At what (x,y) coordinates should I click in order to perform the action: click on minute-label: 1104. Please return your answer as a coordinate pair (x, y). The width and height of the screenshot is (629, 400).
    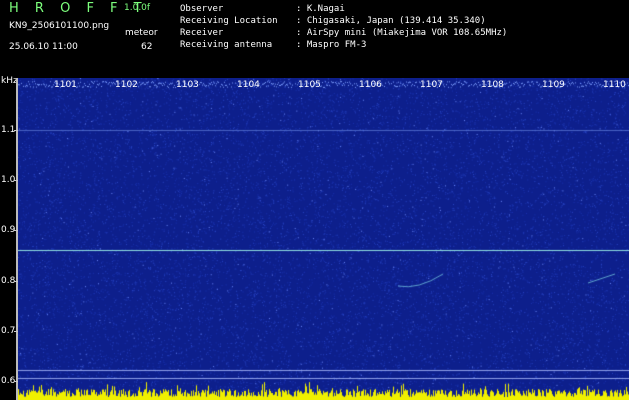
    Looking at the image, I should click on (248, 85).